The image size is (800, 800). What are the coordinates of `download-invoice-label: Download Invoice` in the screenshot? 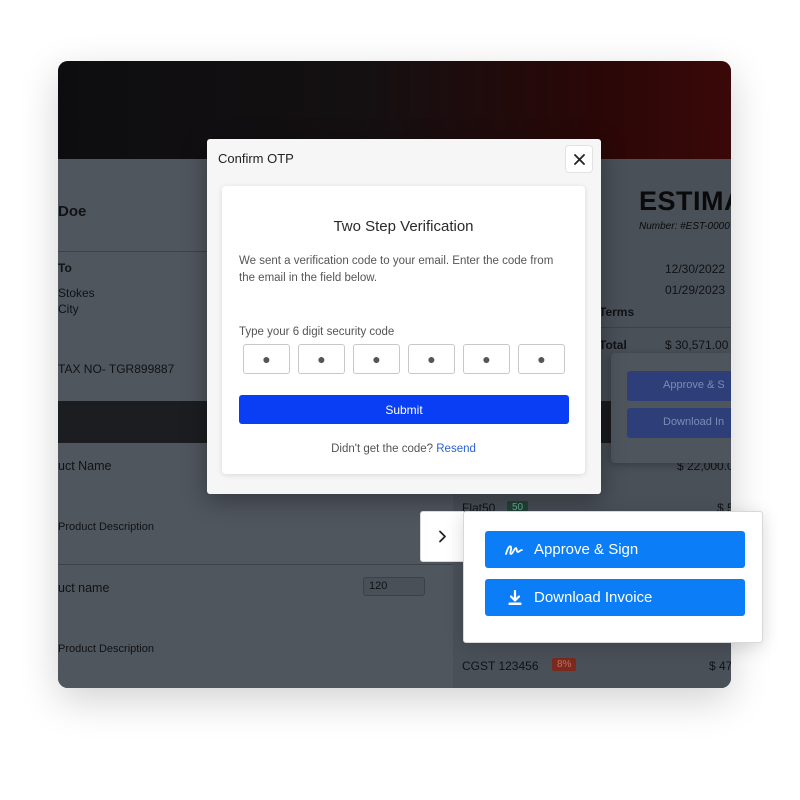 It's located at (593, 597).